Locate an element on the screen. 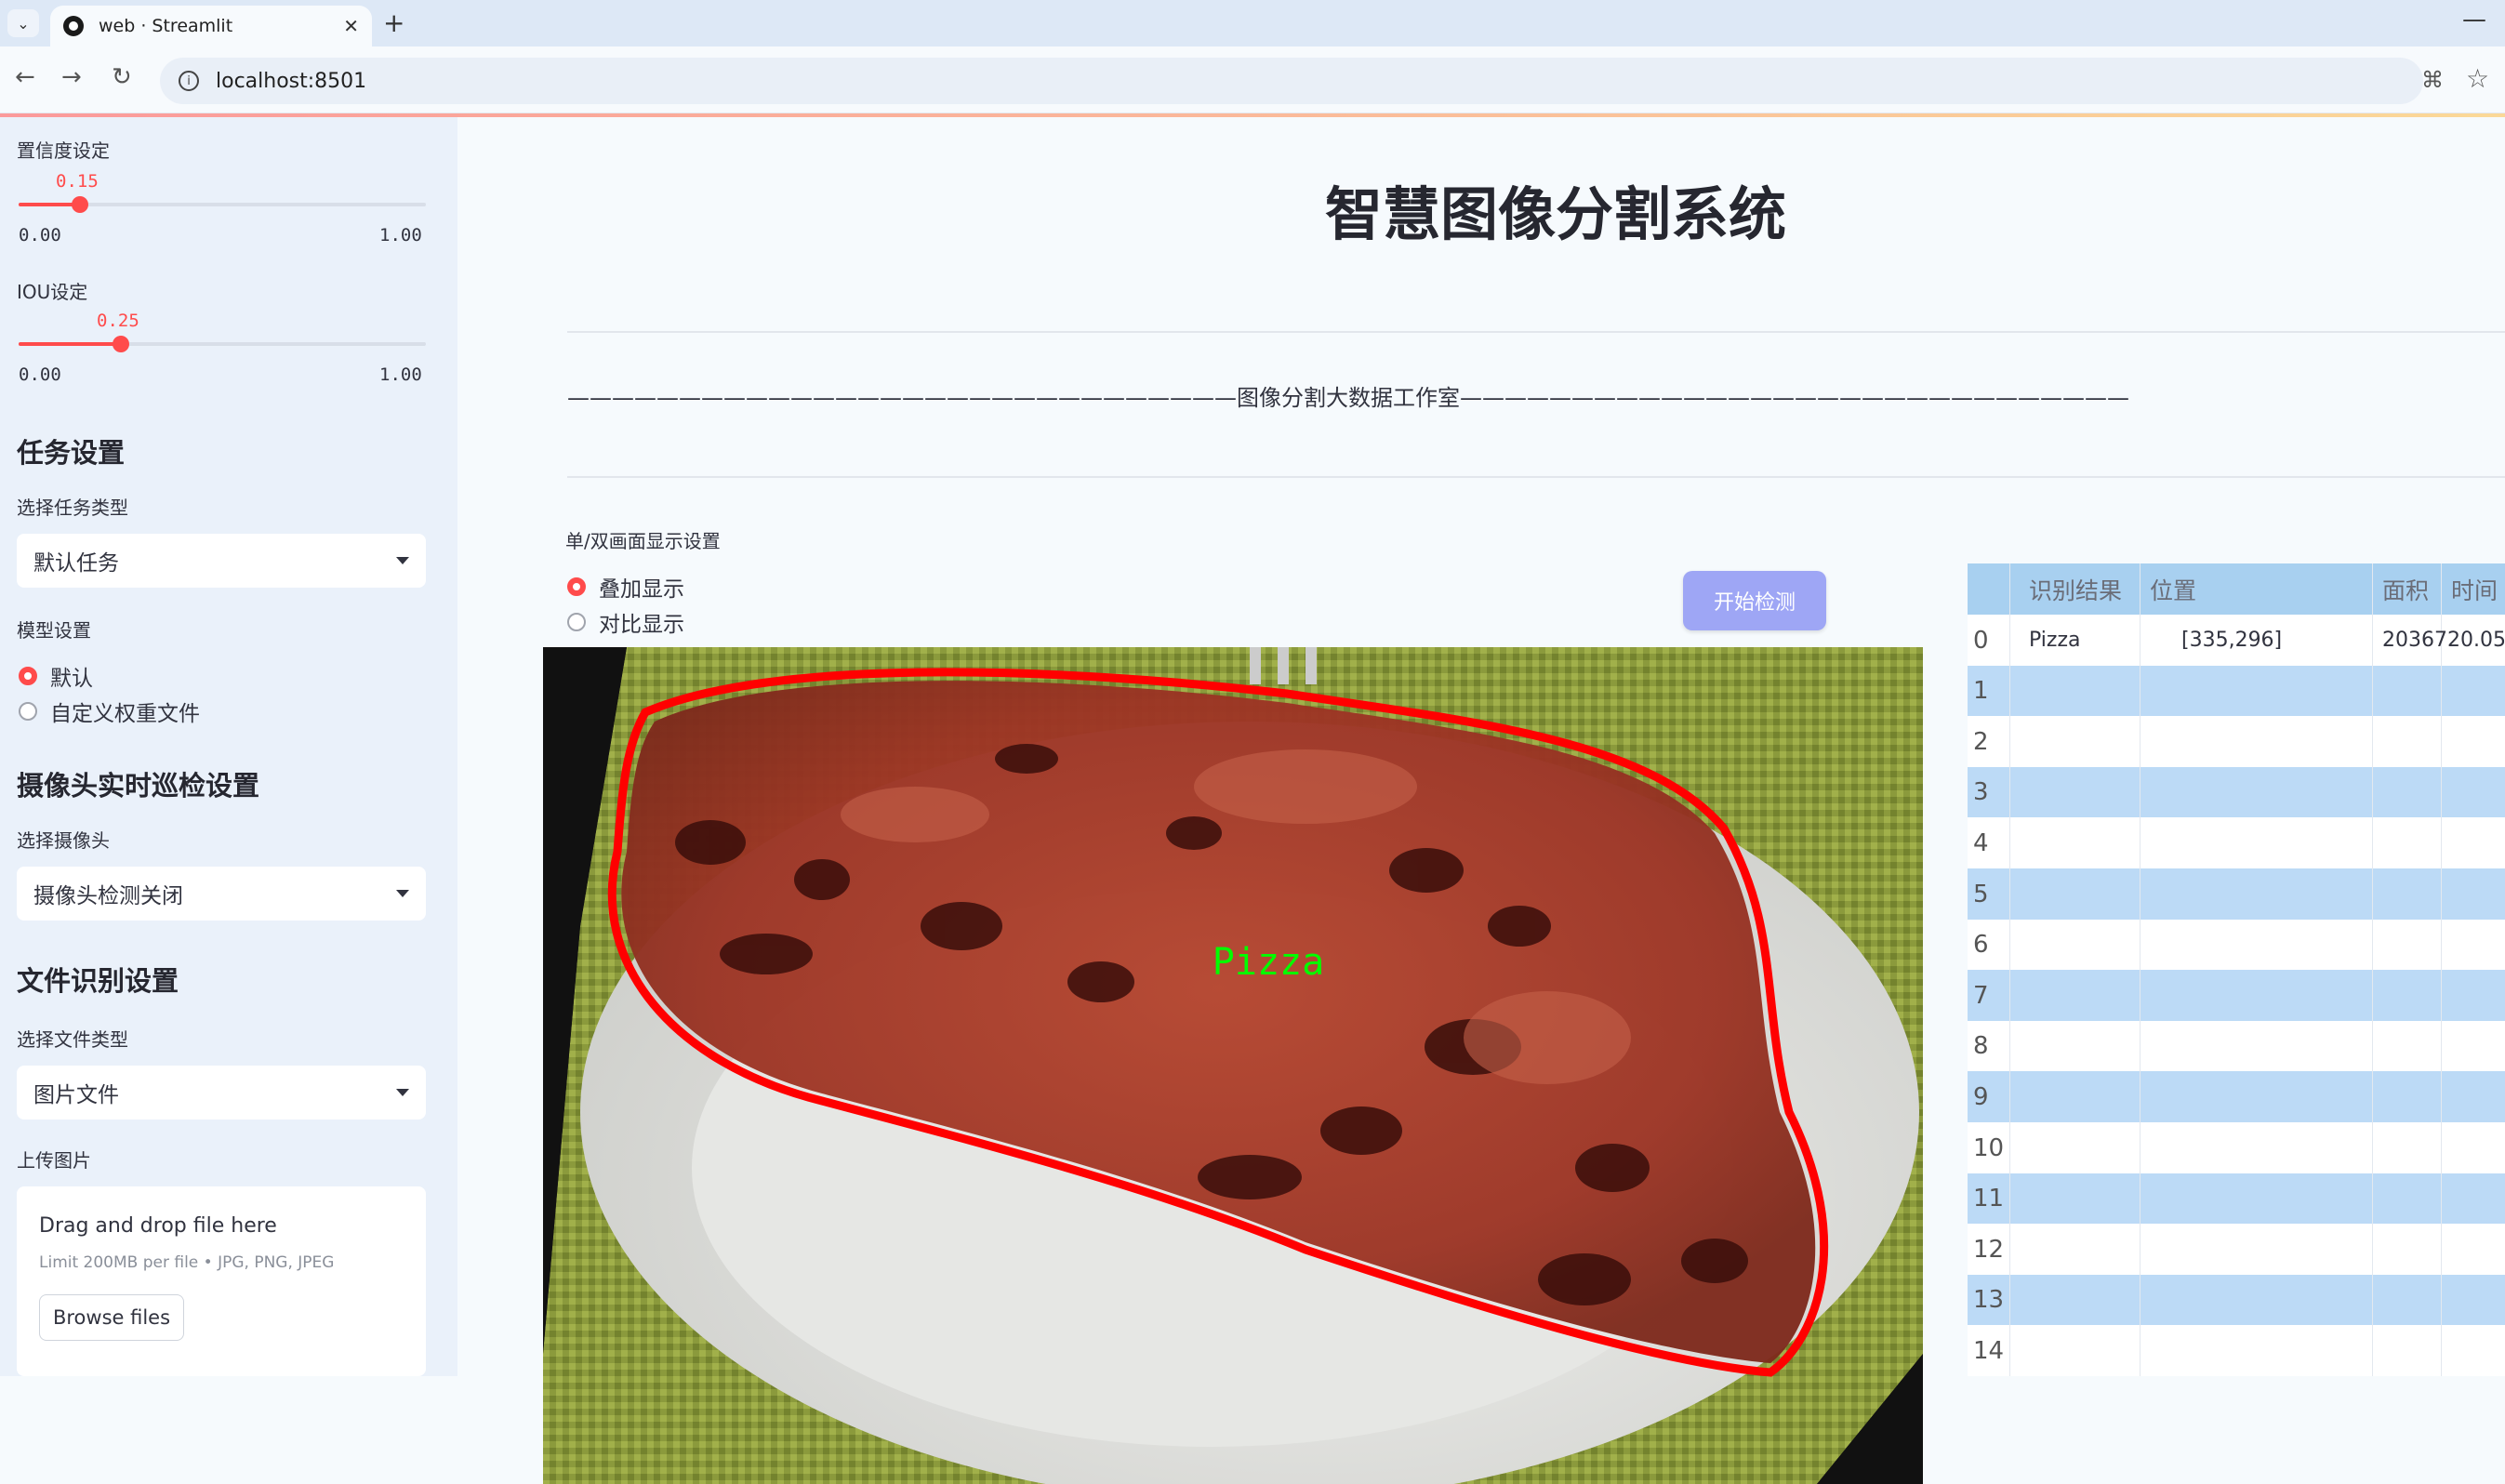 The height and width of the screenshot is (1484, 2505). table-row-index: 11 is located at coordinates (1989, 1199).